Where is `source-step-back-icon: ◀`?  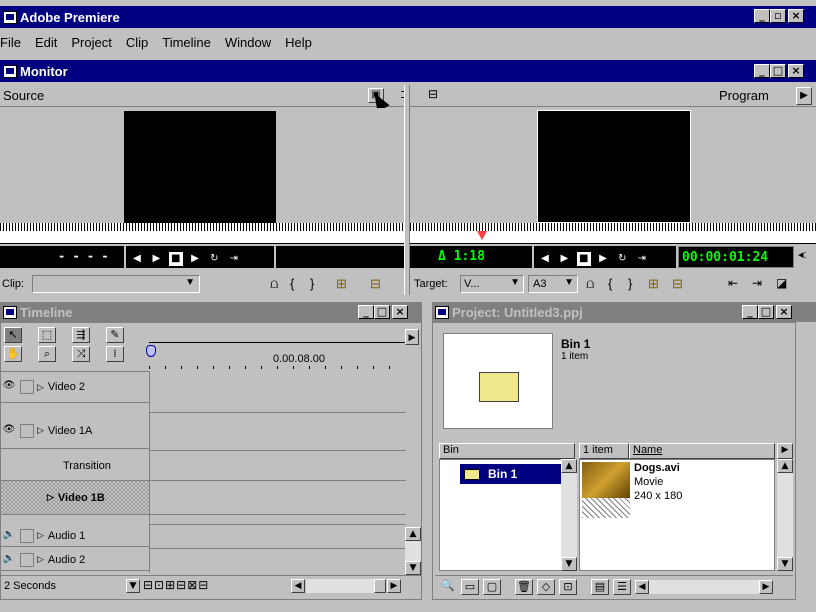 source-step-back-icon: ◀ is located at coordinates (137, 259).